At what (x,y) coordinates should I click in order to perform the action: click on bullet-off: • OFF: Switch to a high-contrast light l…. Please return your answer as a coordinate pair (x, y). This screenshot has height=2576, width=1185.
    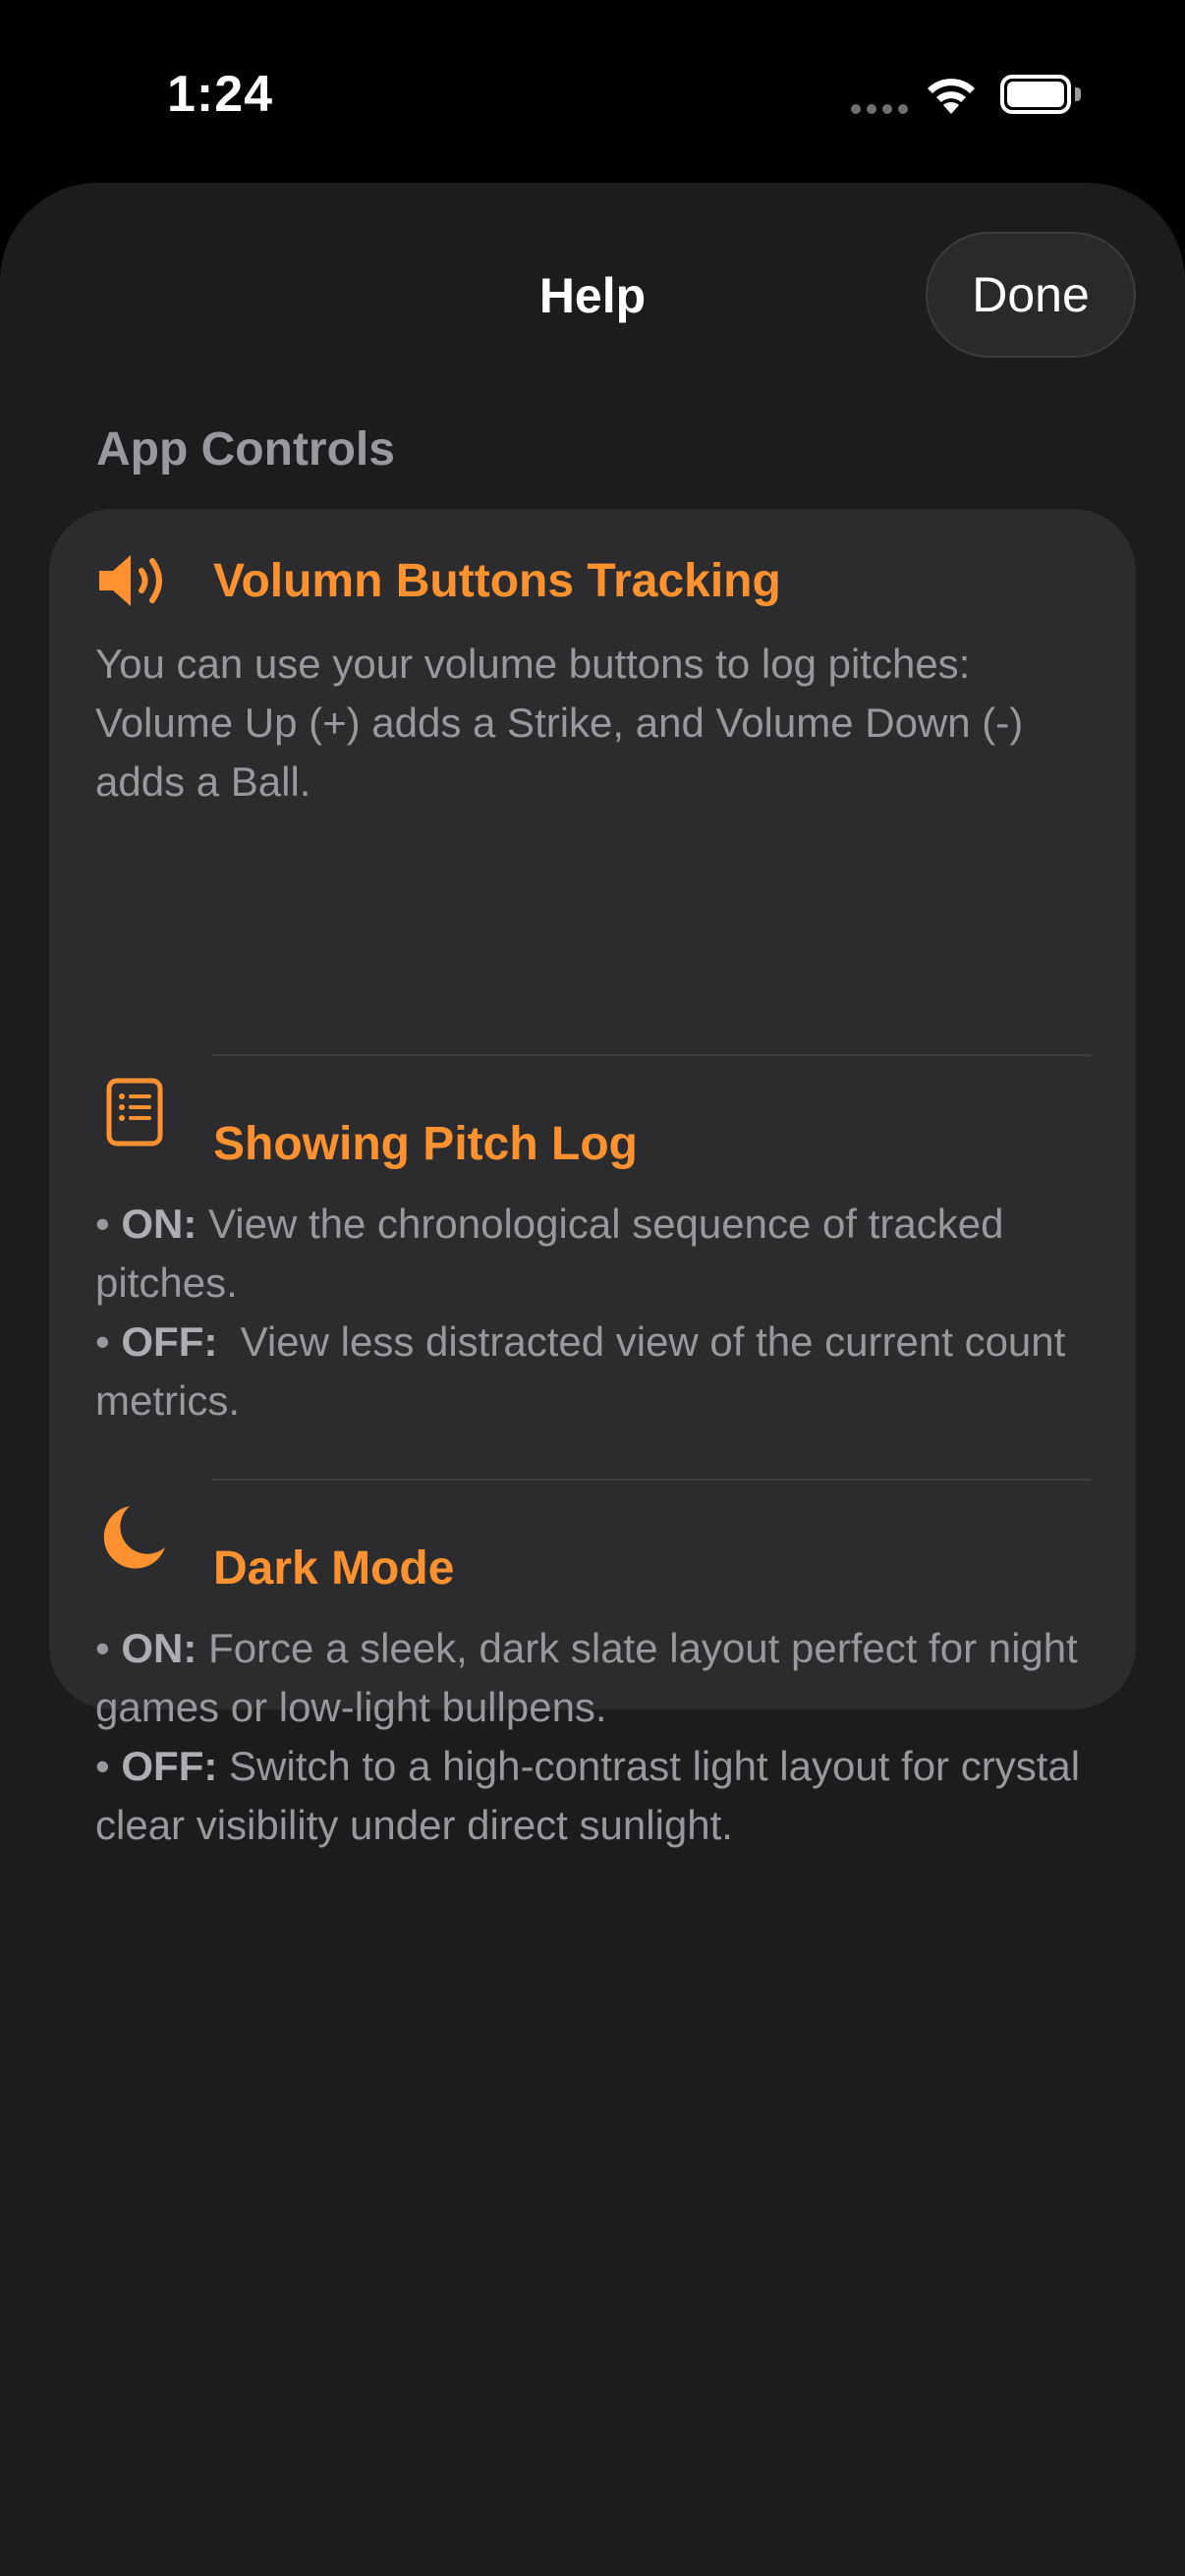
    Looking at the image, I should click on (588, 1795).